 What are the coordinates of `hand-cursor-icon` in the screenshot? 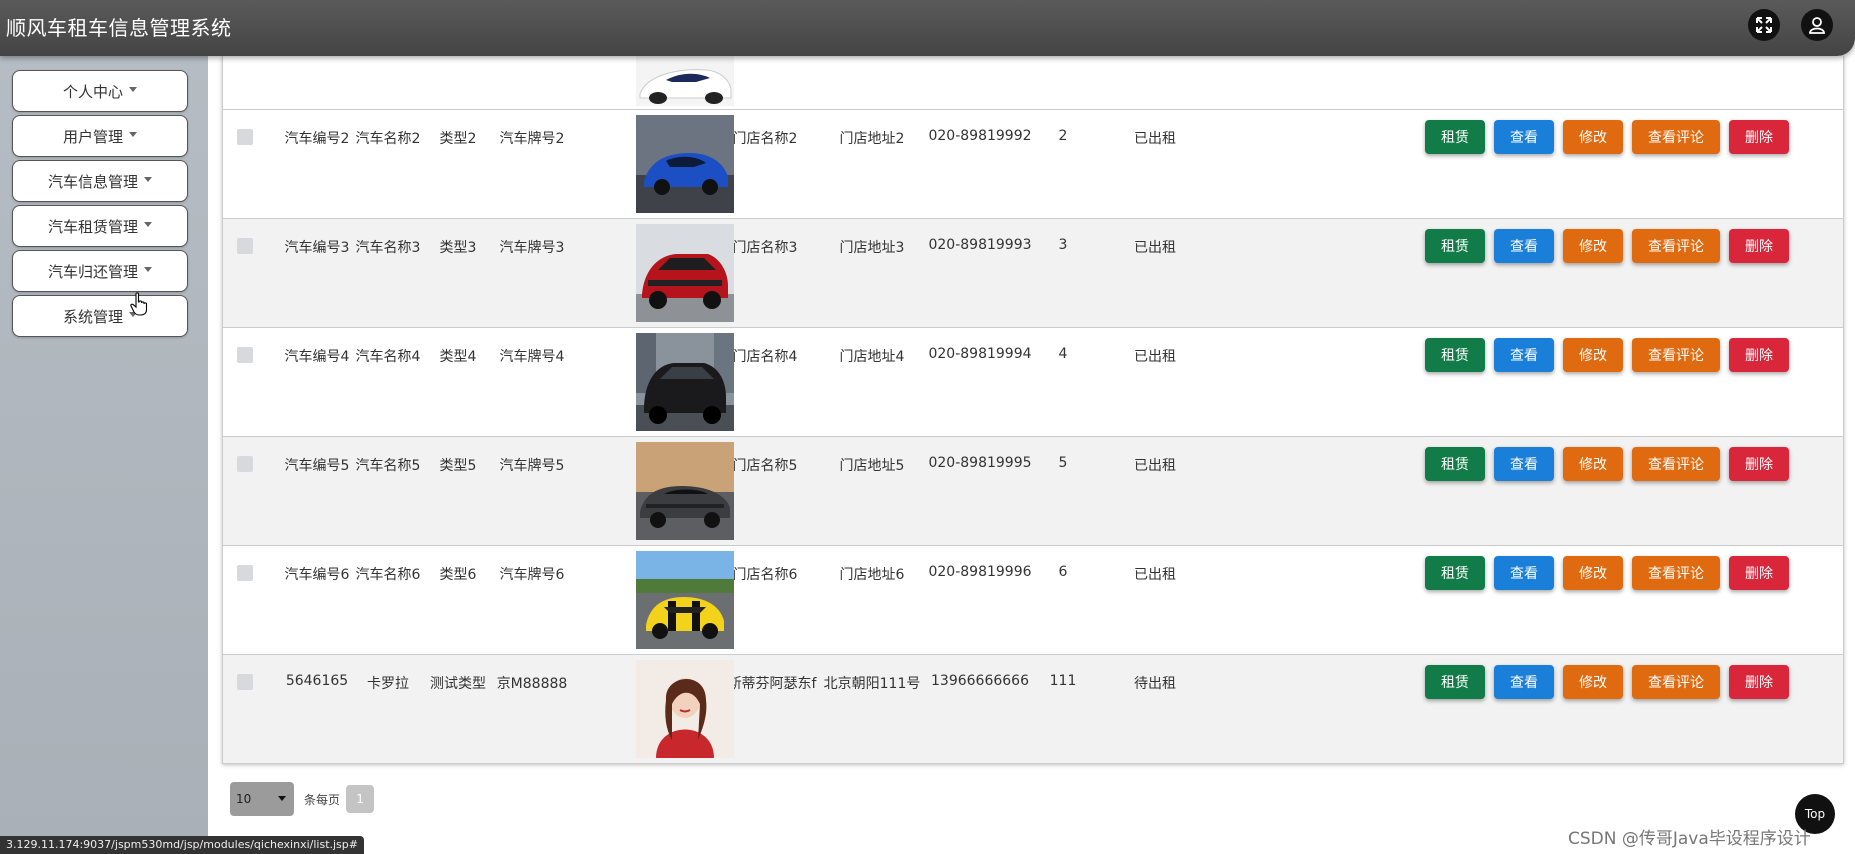 It's located at (139, 304).